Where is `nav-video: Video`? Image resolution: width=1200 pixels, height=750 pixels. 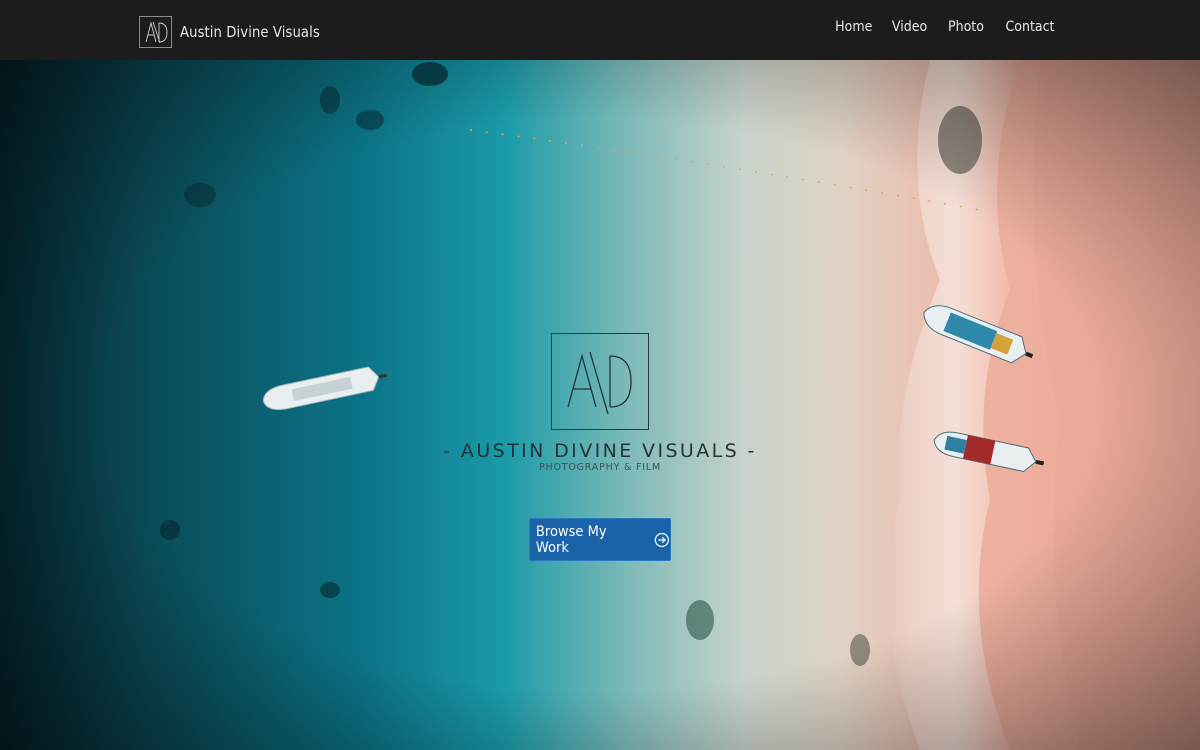
nav-video: Video is located at coordinates (909, 27).